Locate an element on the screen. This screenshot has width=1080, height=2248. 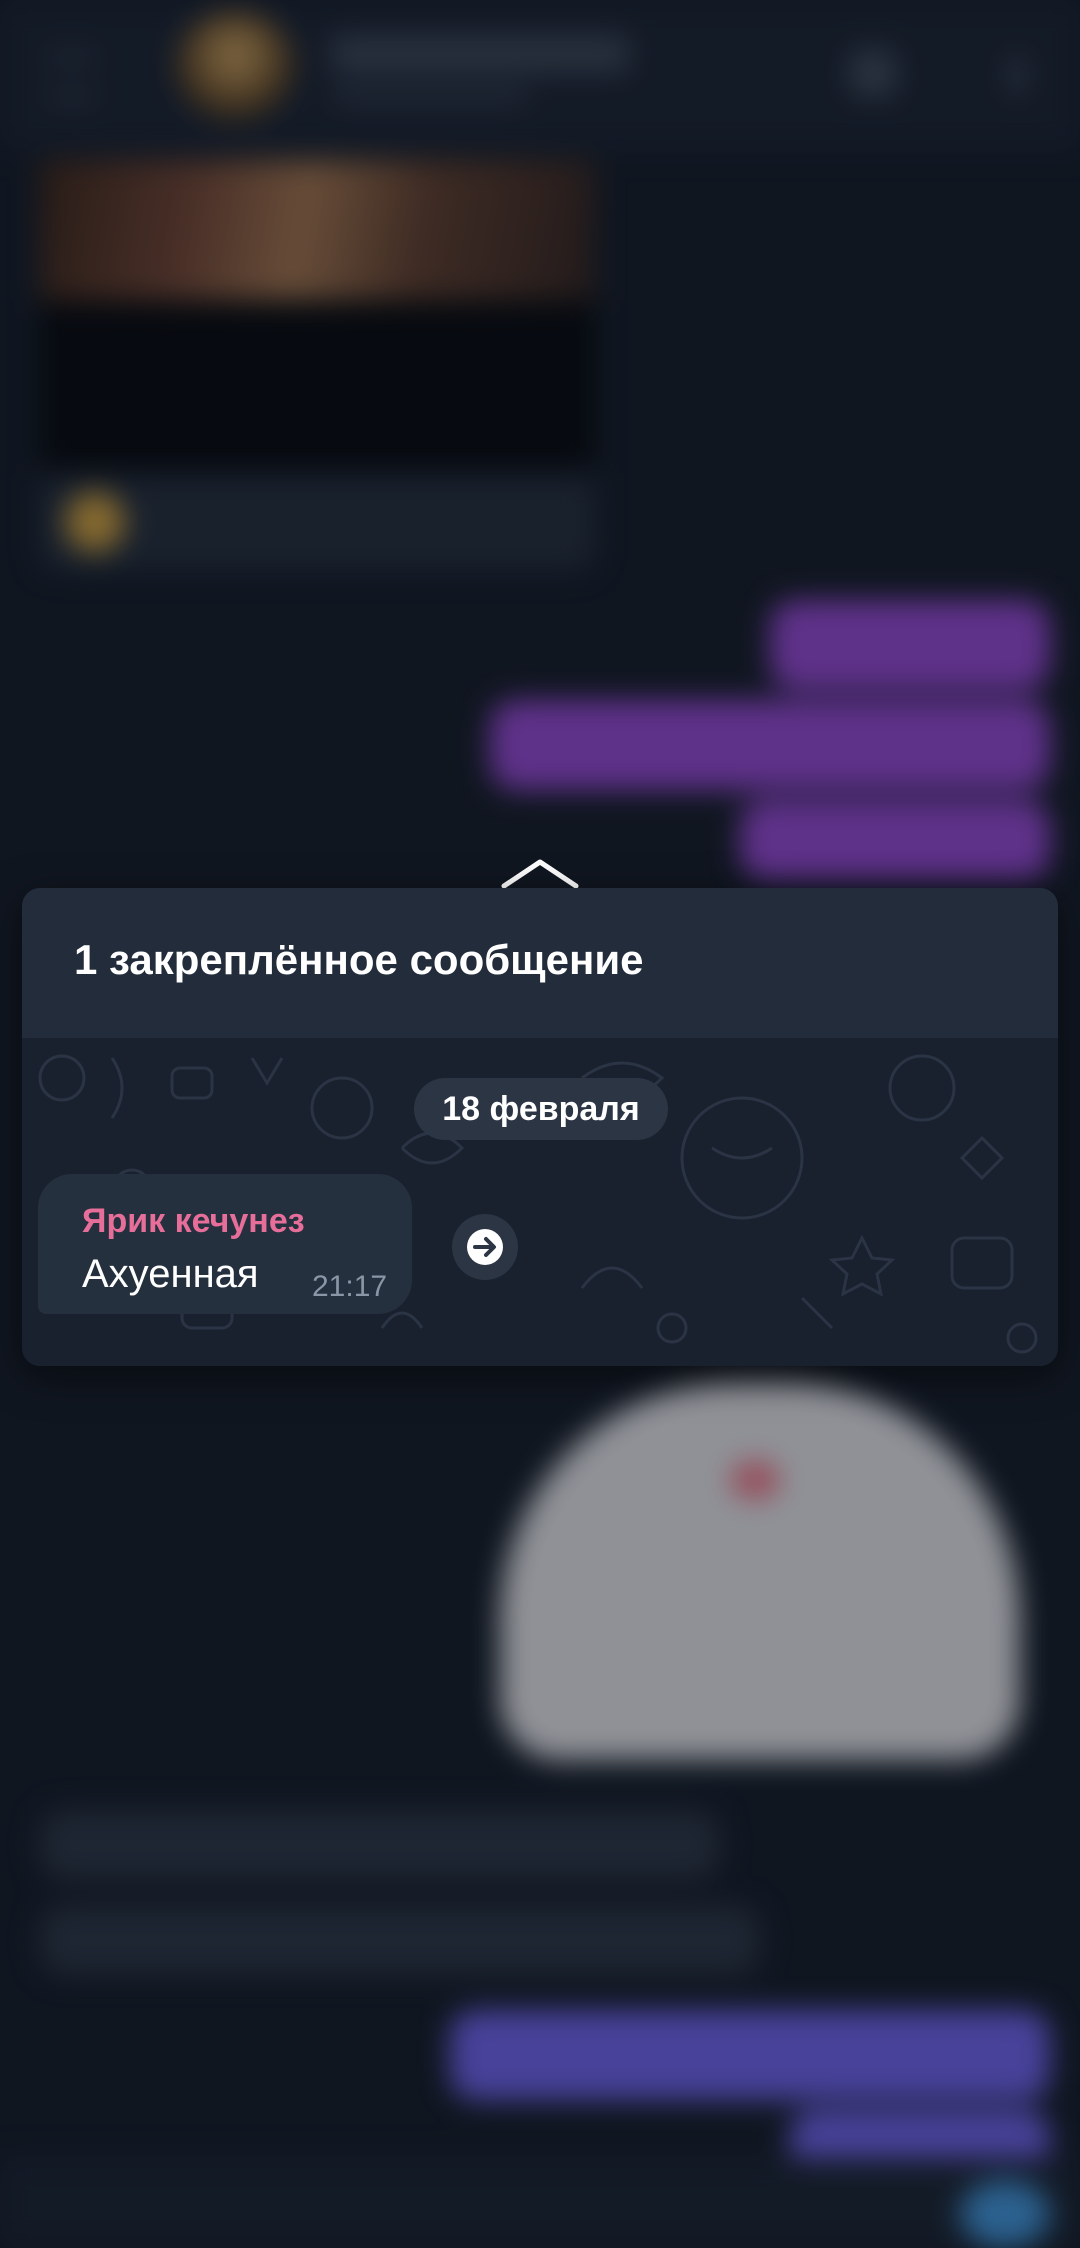
pinned-message-bubble: Ярик кечунез Ахуенная 21:17 is located at coordinates (225, 1244).